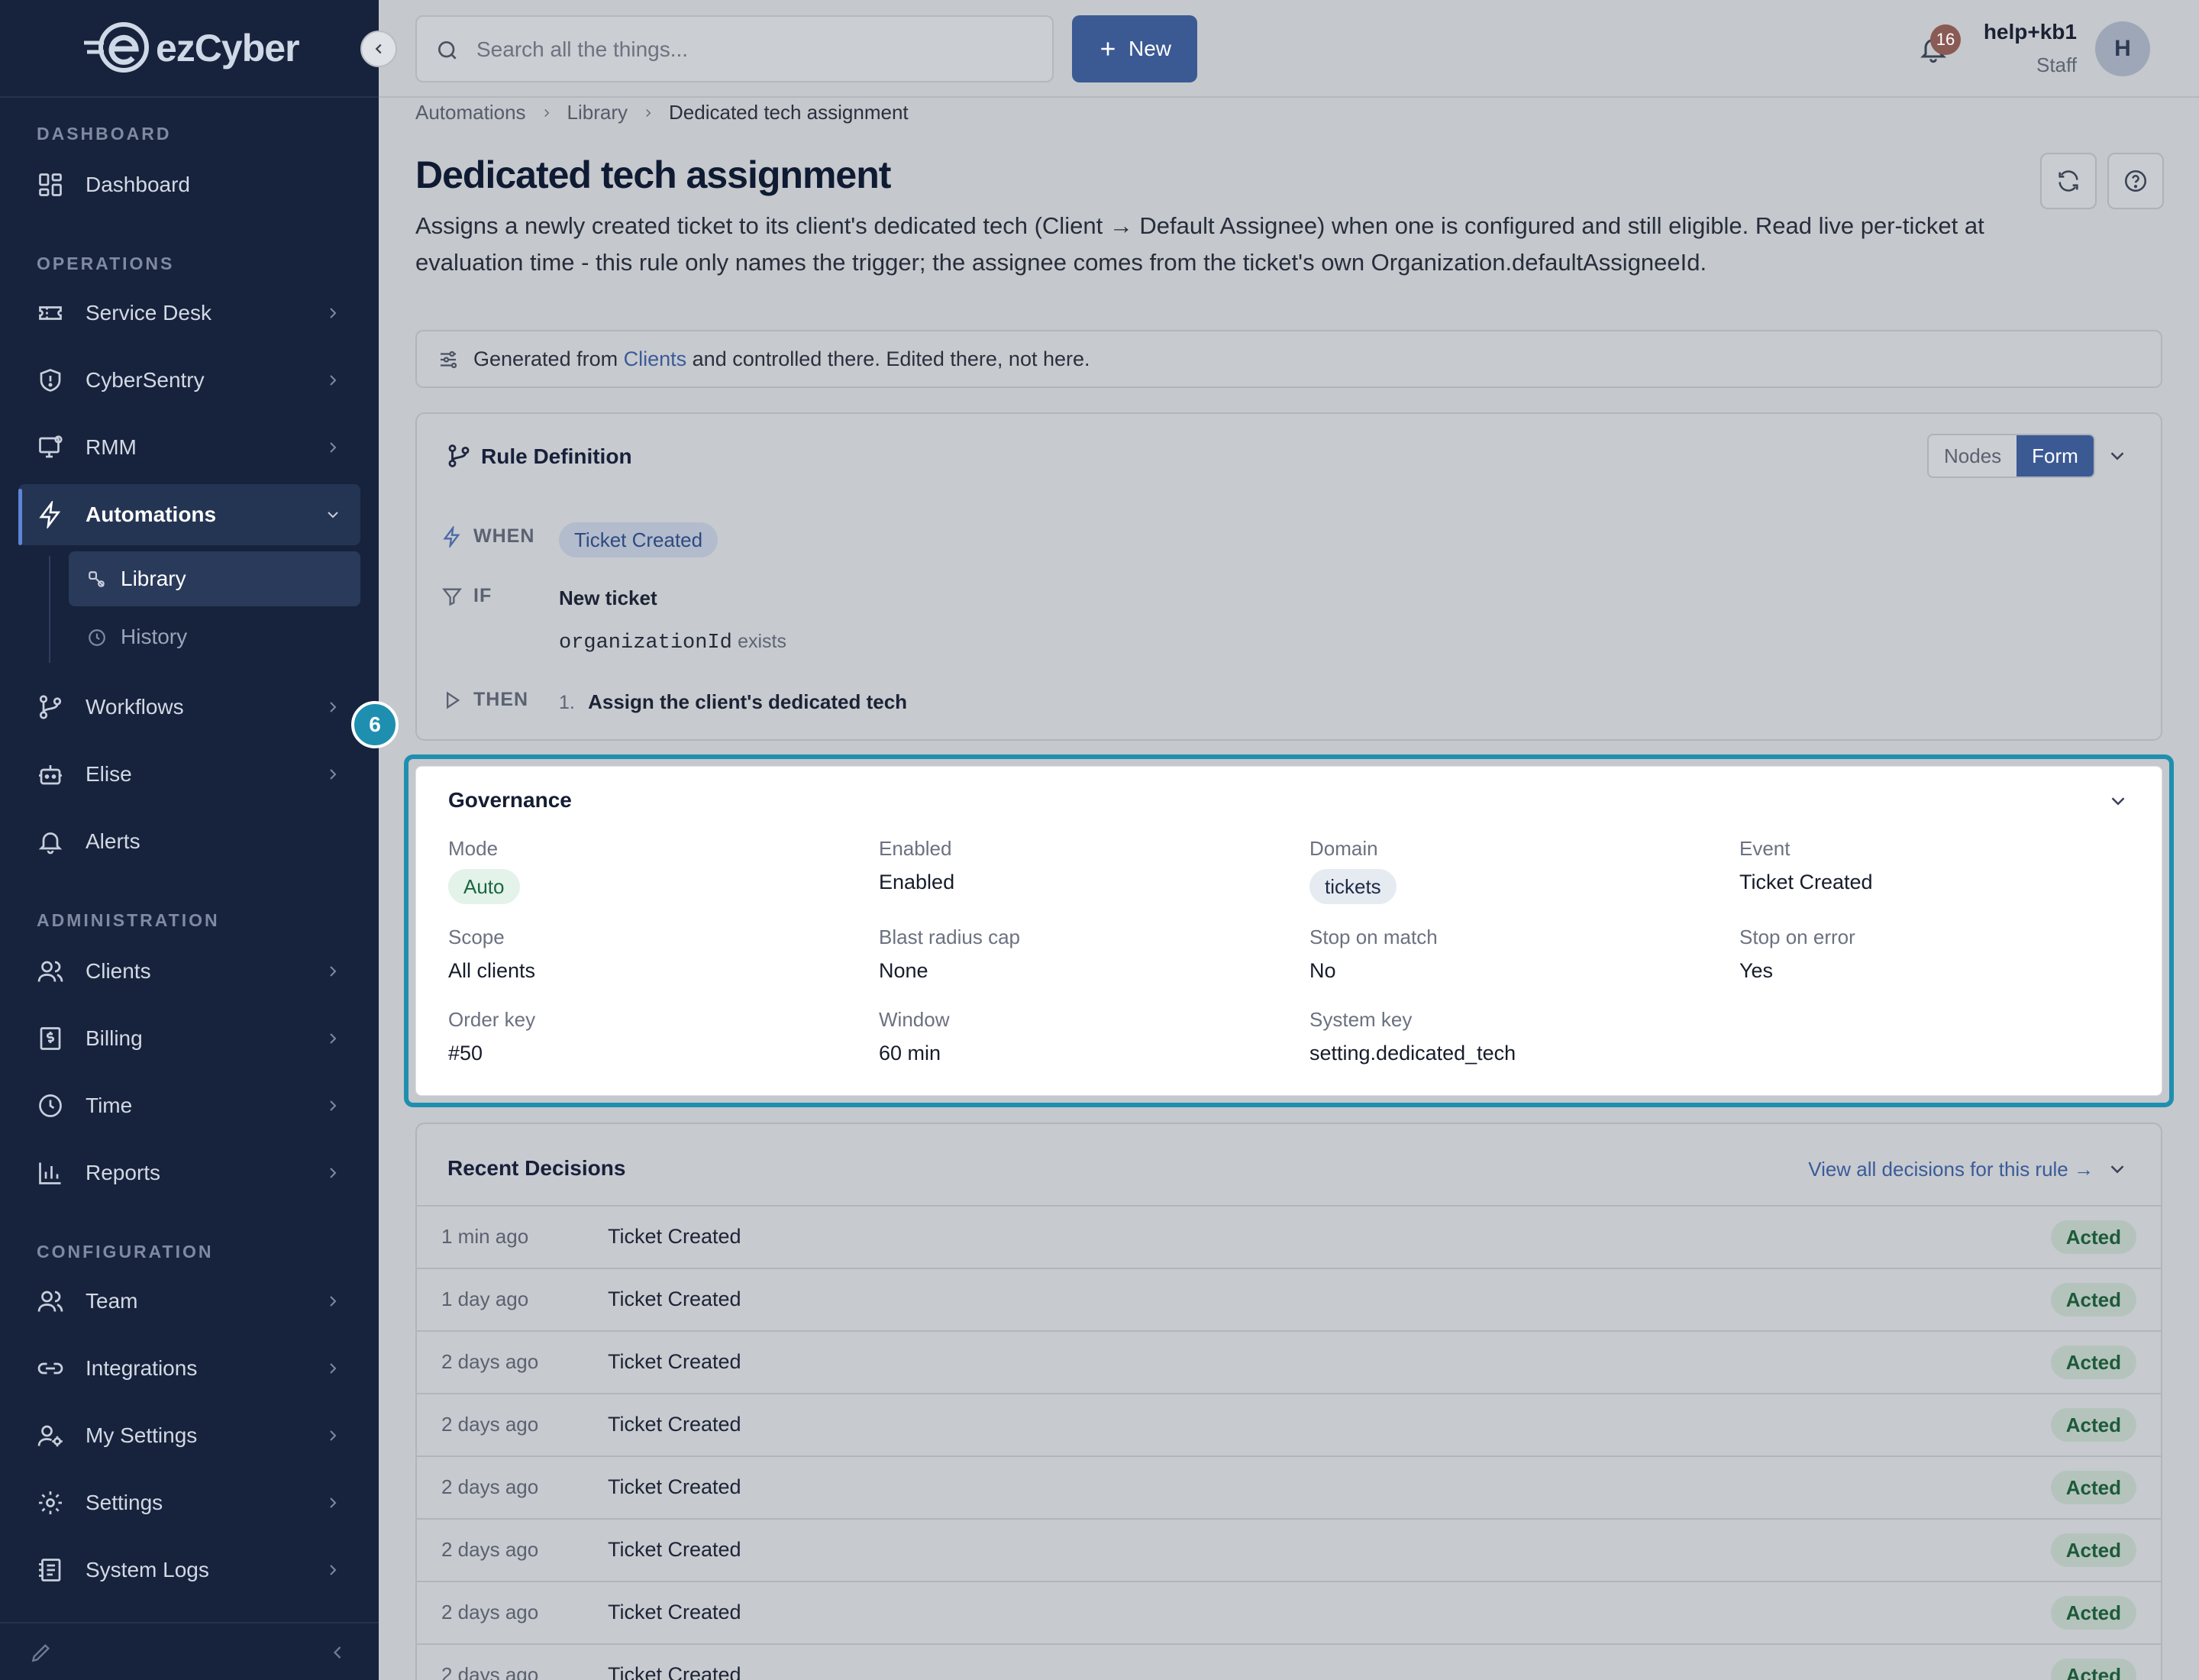  I want to click on breadcrumb-library: Library, so click(598, 113).